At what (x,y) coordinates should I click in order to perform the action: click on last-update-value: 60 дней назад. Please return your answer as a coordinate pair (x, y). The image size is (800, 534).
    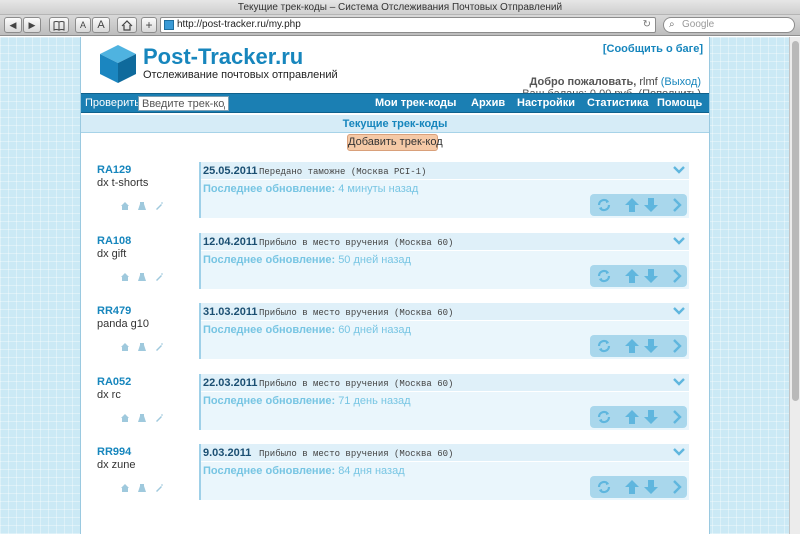
    Looking at the image, I should click on (374, 330).